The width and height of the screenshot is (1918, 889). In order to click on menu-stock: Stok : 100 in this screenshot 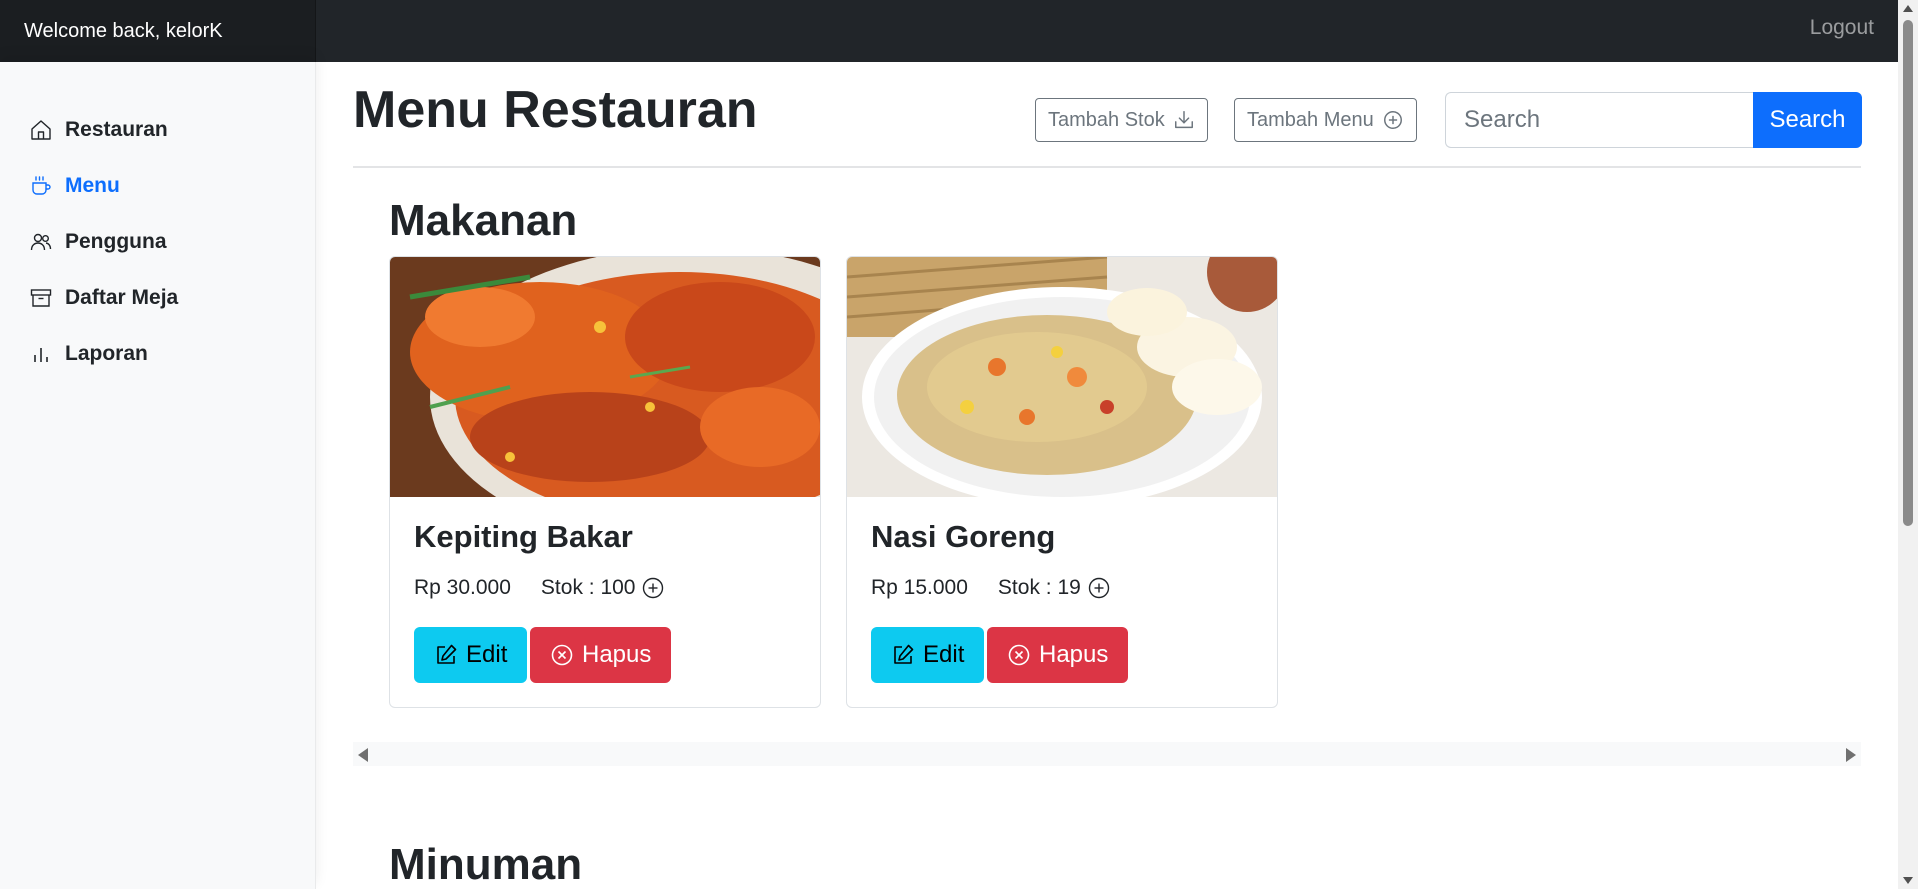, I will do `click(603, 588)`.